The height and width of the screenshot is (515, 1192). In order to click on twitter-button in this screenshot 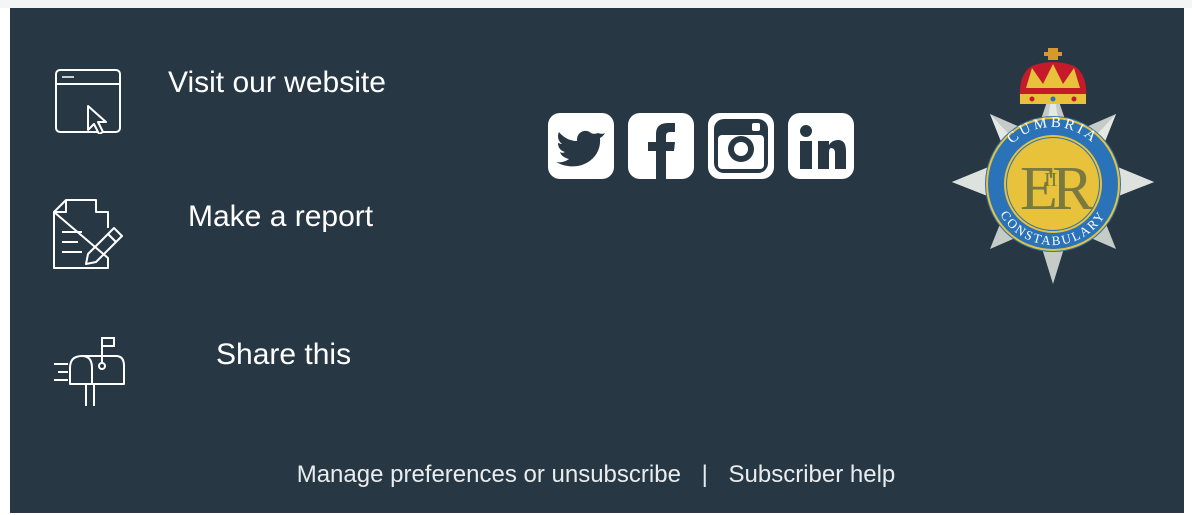, I will do `click(581, 146)`.